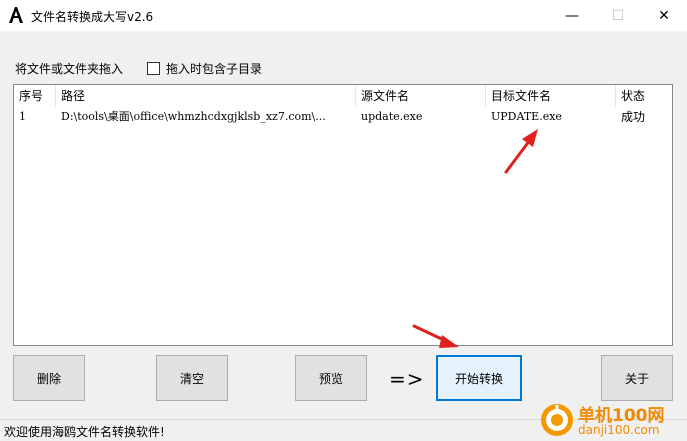  I want to click on list-header: 序号 路径 源文件名 目标文件名 状态, so click(343, 96).